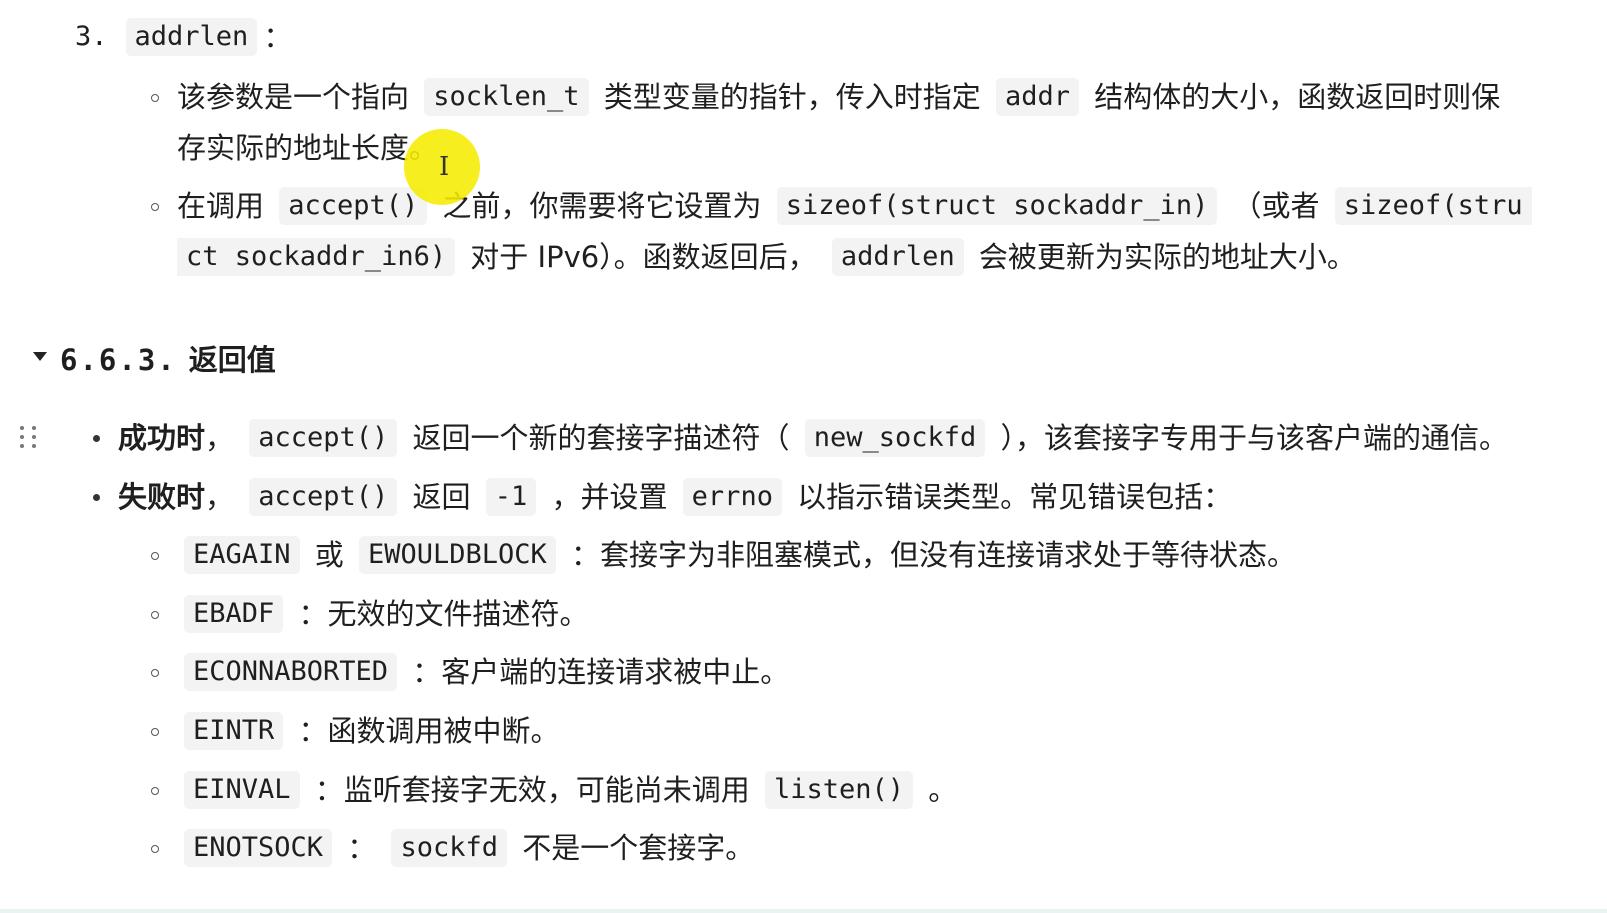  I want to click on colon: ：, so click(278, 37).